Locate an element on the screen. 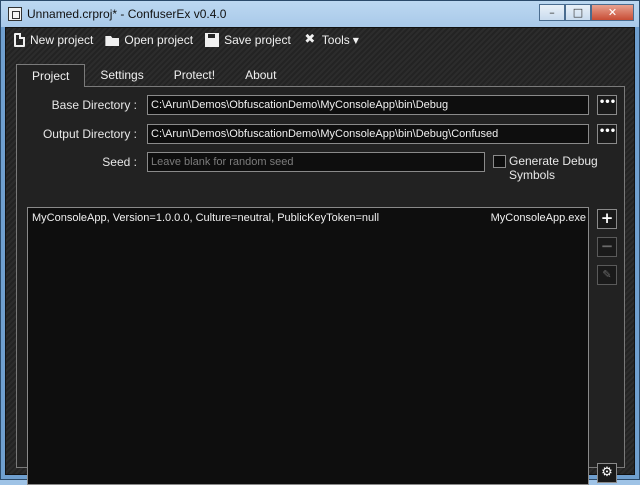 The image size is (640, 485). seed-label: Seed : is located at coordinates (119, 162).